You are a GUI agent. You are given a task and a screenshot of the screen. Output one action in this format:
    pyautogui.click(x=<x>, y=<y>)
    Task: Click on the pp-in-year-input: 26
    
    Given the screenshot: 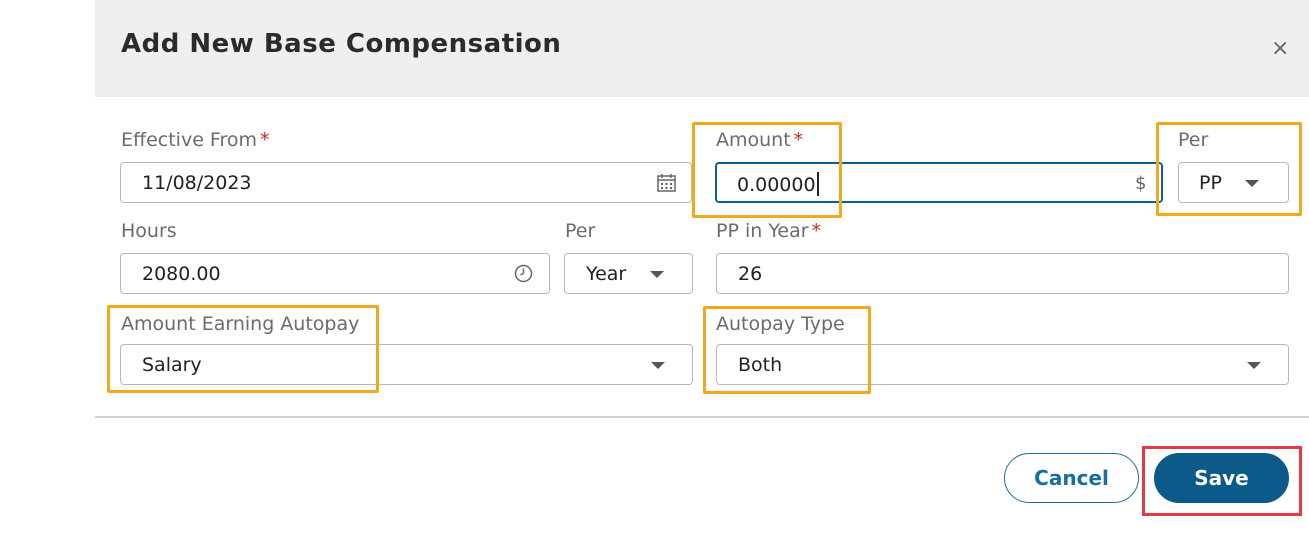 What is the action you would take?
    pyautogui.click(x=1002, y=273)
    